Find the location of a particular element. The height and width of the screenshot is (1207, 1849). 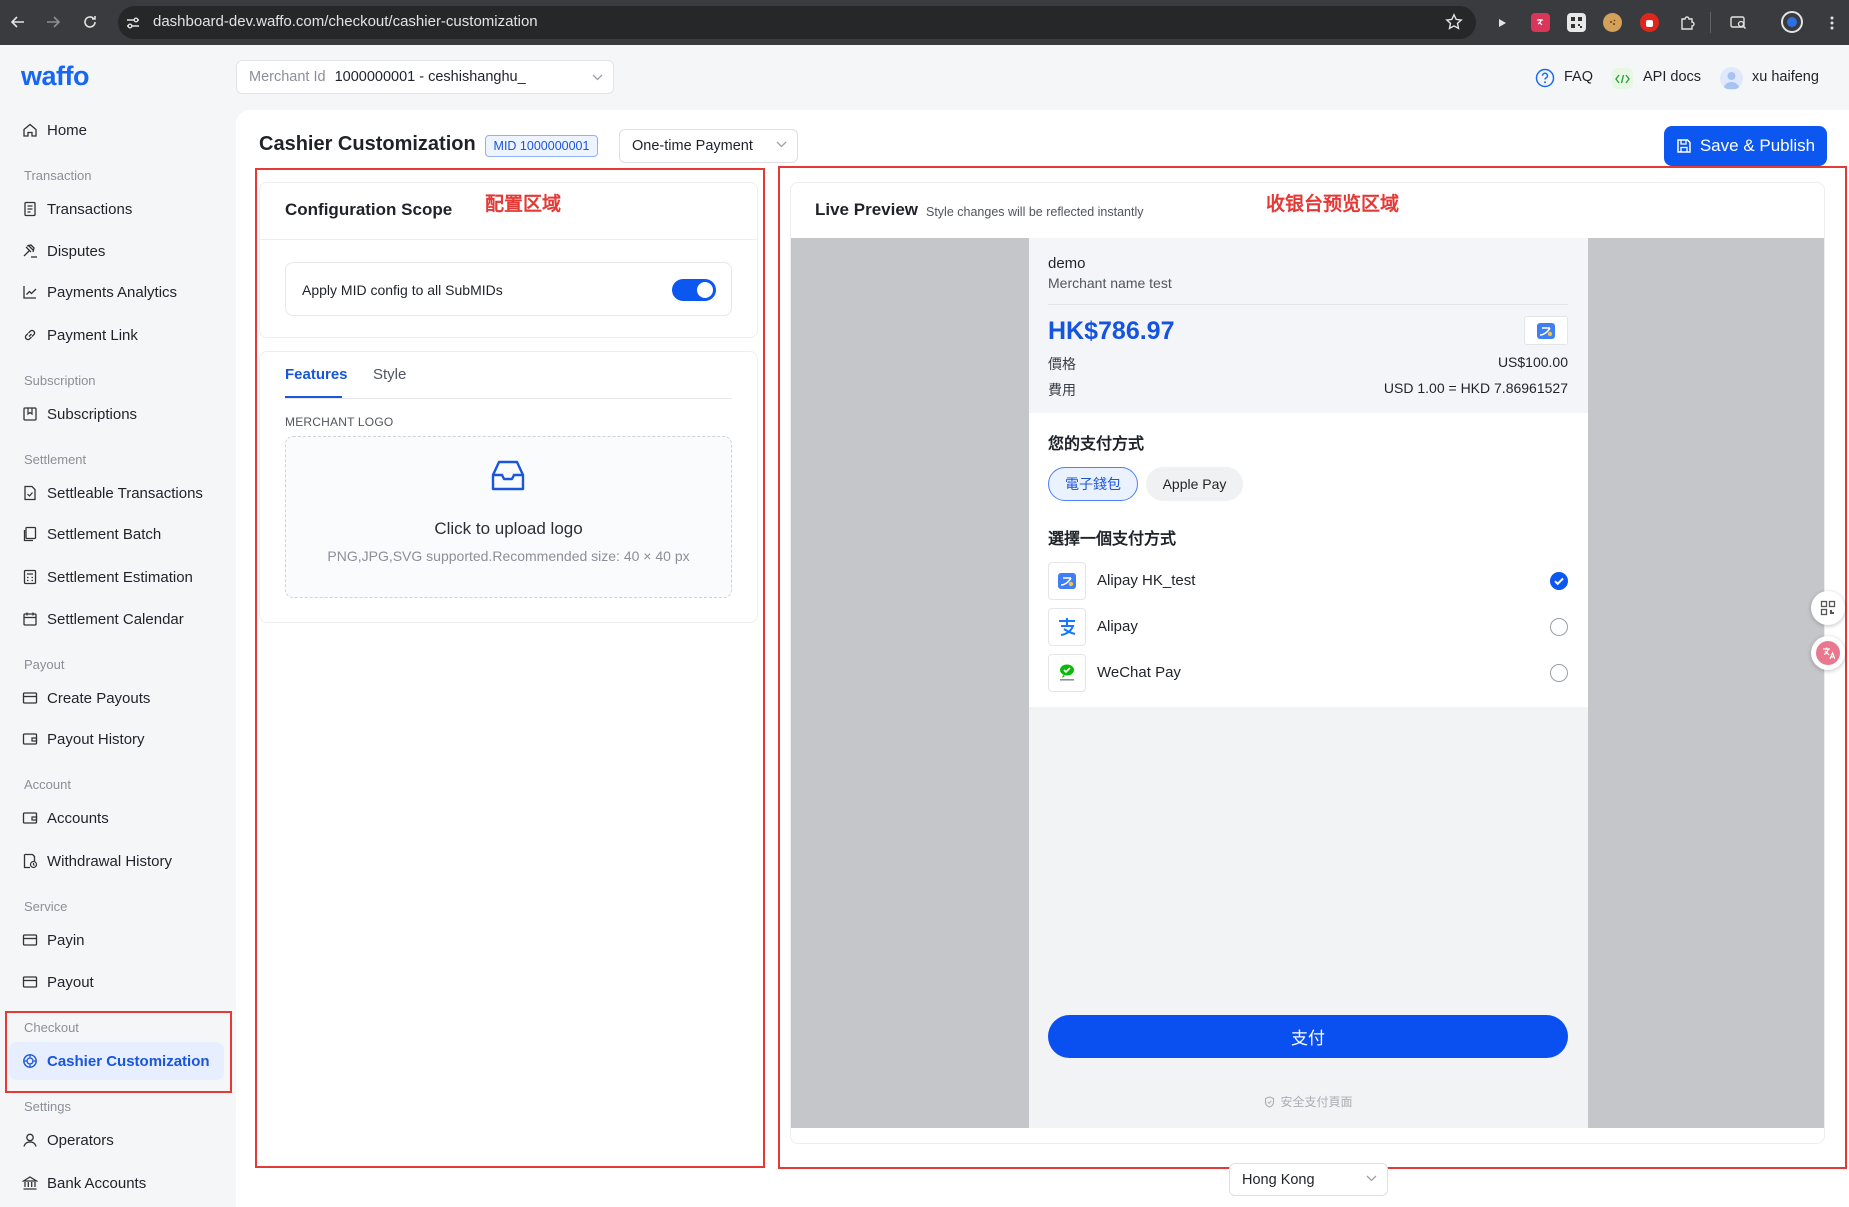

save-publish-button: Save & Publish is located at coordinates (1745, 146).